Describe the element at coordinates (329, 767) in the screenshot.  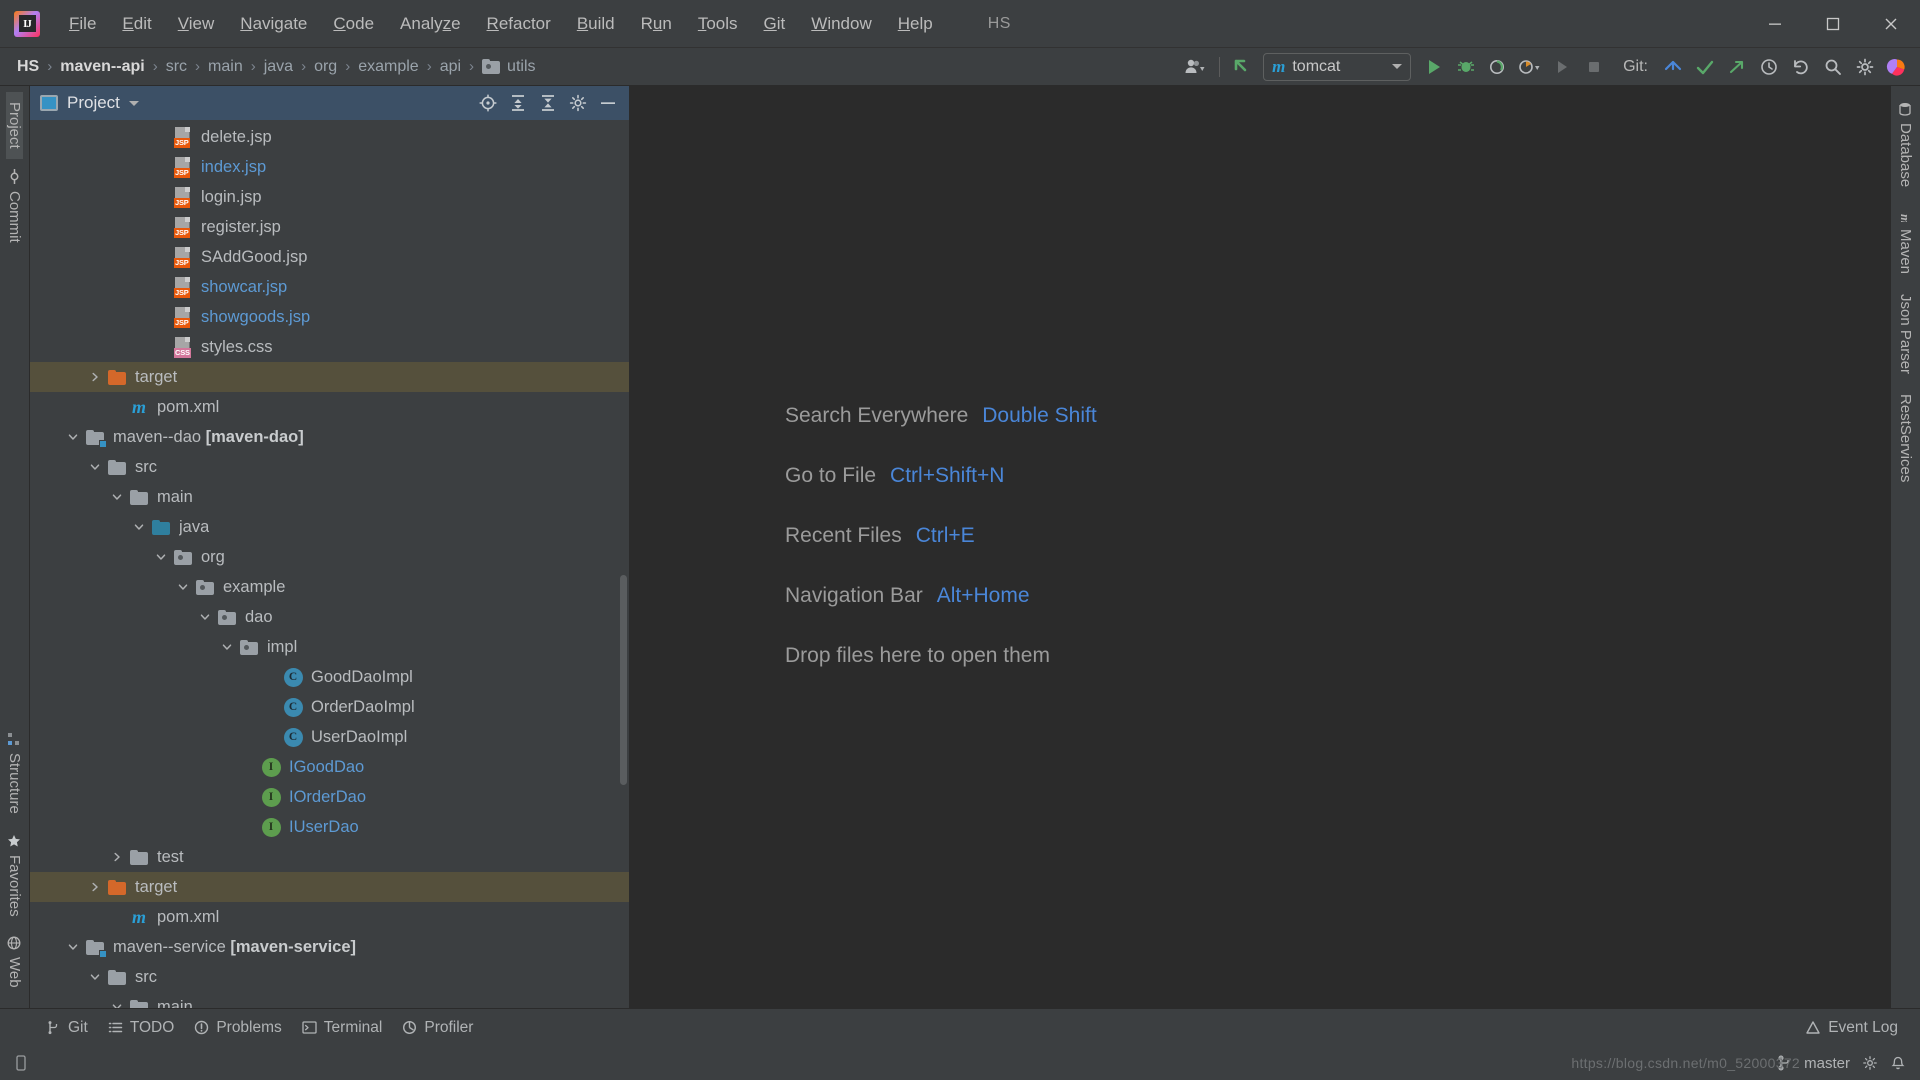
I see `tree-node: I IGoodDao` at that location.